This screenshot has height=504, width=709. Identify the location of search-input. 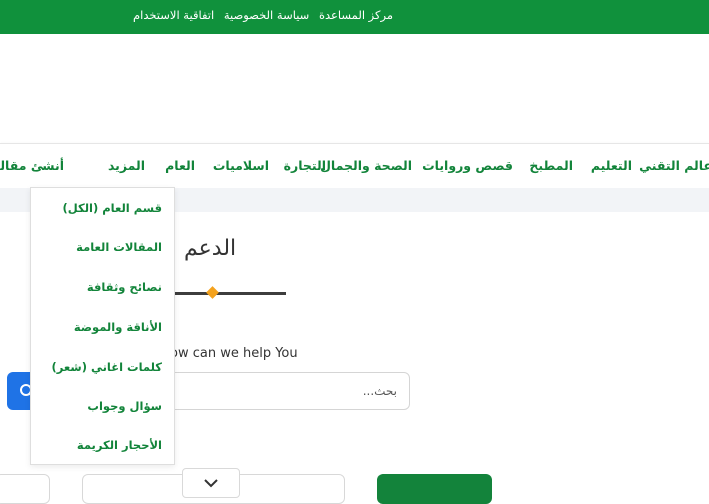
(285, 391).